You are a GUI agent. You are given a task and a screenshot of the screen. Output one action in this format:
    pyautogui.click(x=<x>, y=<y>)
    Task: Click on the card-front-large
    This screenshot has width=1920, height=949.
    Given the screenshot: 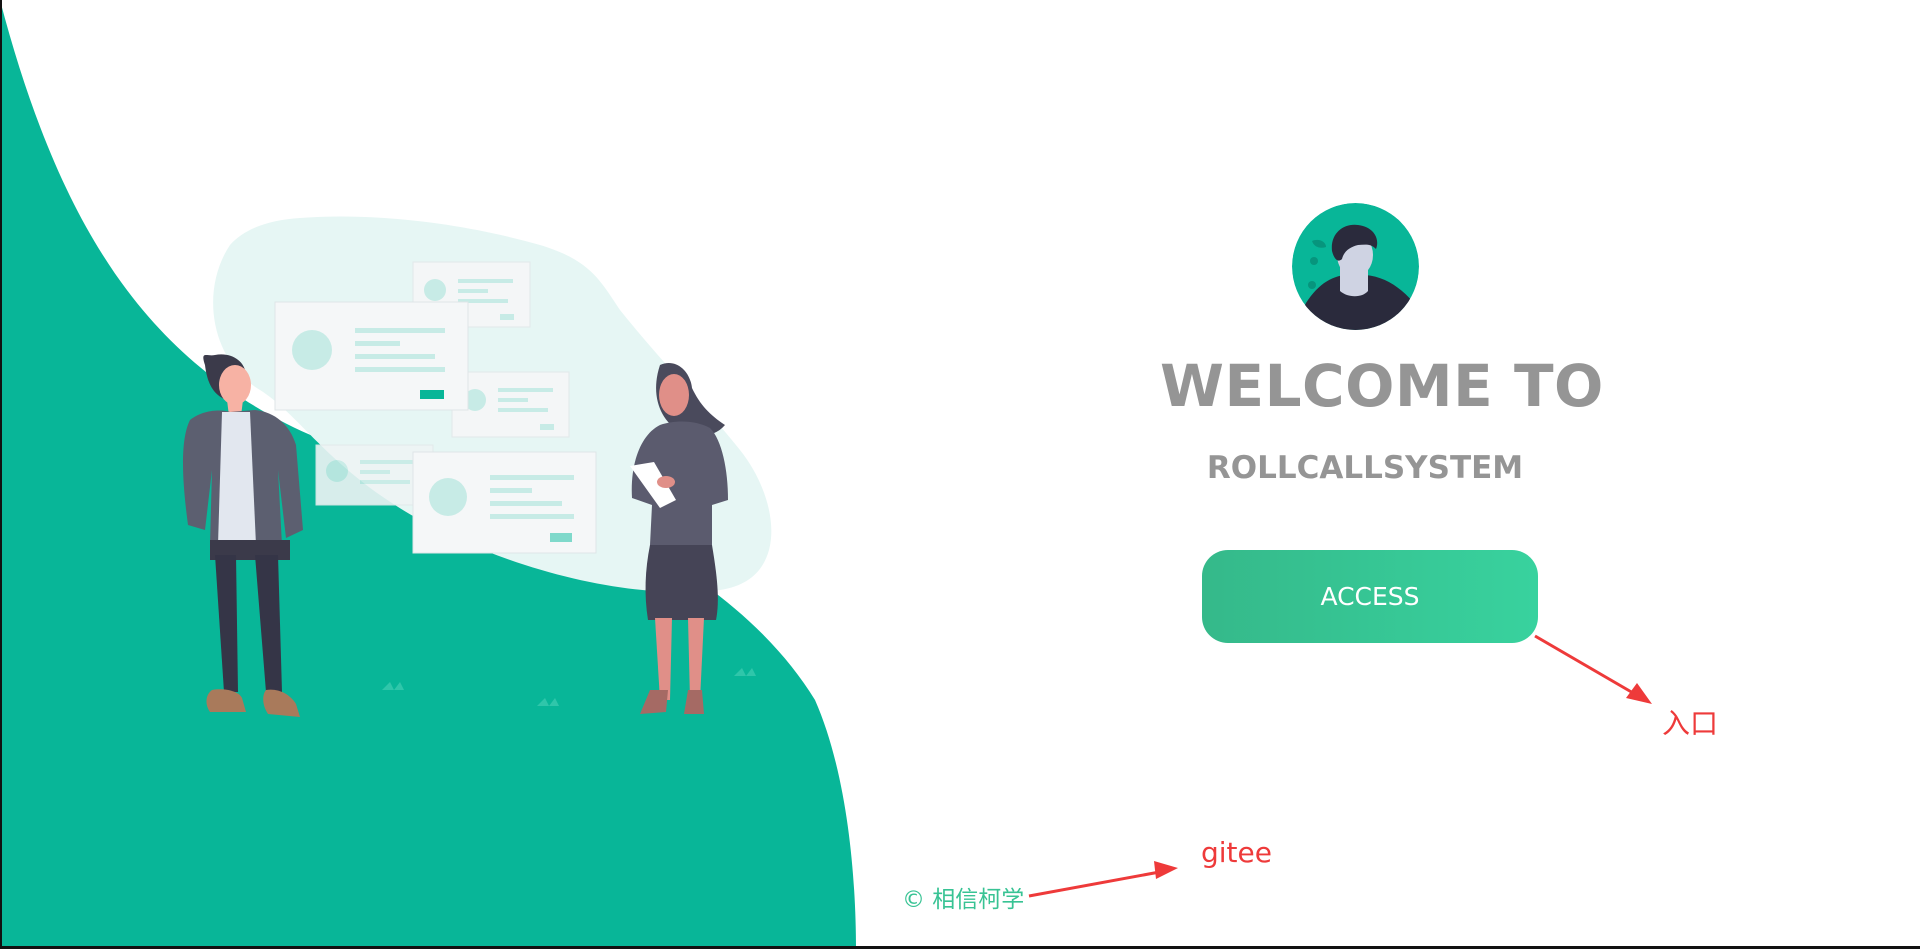 What is the action you would take?
    pyautogui.click(x=371, y=356)
    